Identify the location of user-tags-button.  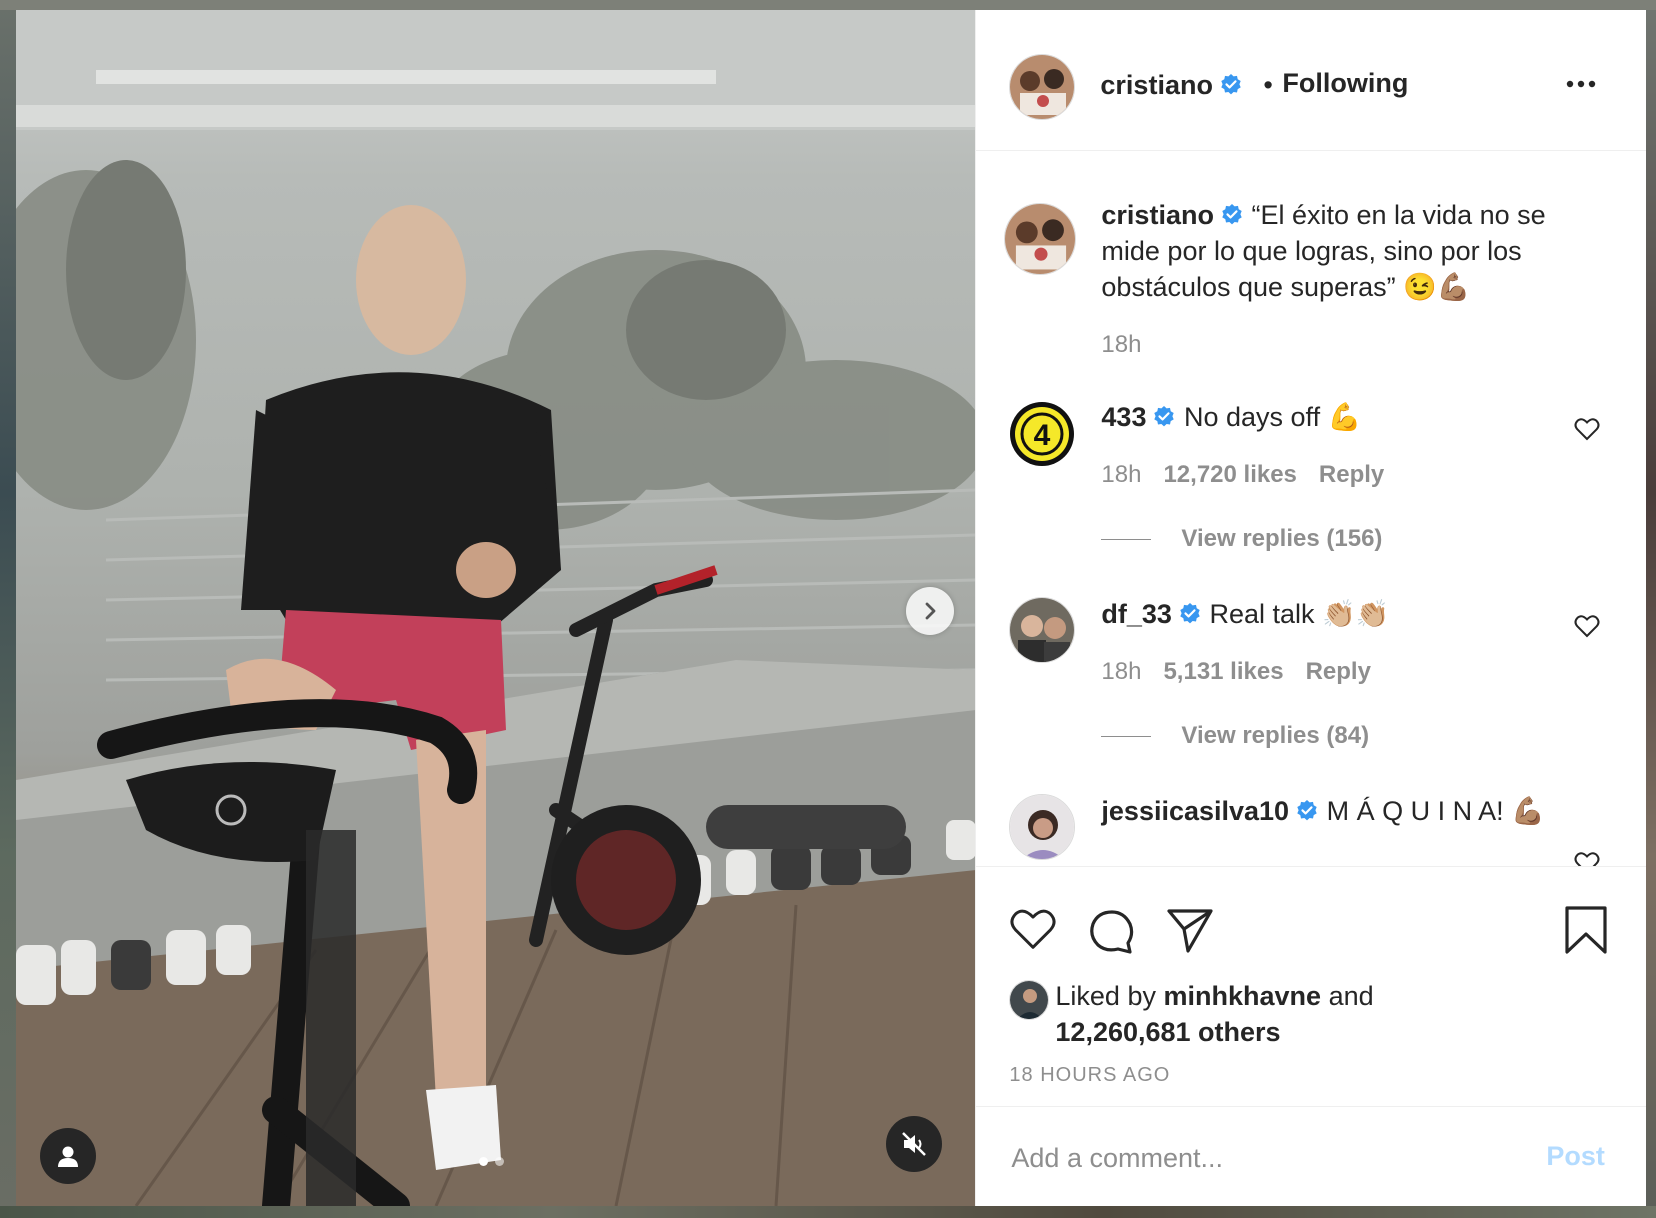
(68, 1156).